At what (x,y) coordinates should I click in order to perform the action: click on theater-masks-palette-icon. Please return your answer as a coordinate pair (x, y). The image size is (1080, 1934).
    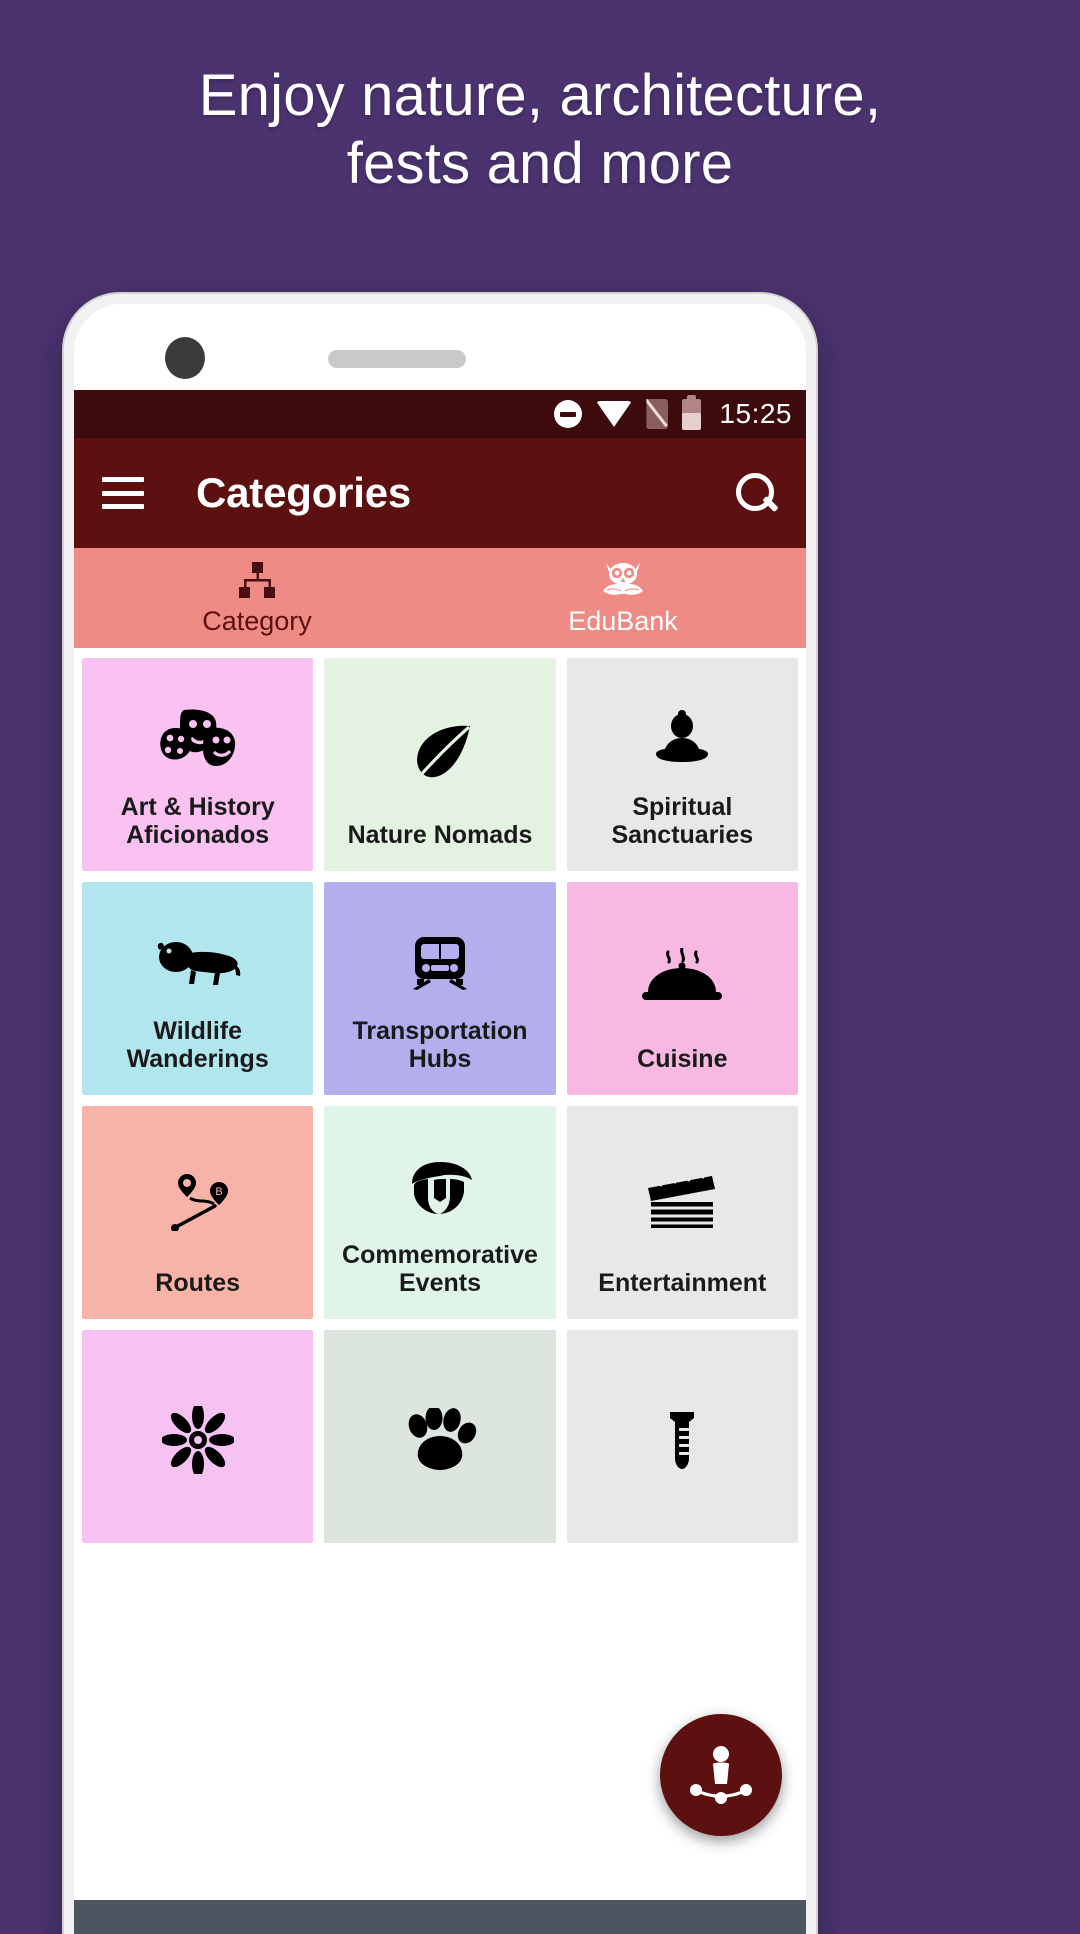
    Looking at the image, I should click on (197, 739).